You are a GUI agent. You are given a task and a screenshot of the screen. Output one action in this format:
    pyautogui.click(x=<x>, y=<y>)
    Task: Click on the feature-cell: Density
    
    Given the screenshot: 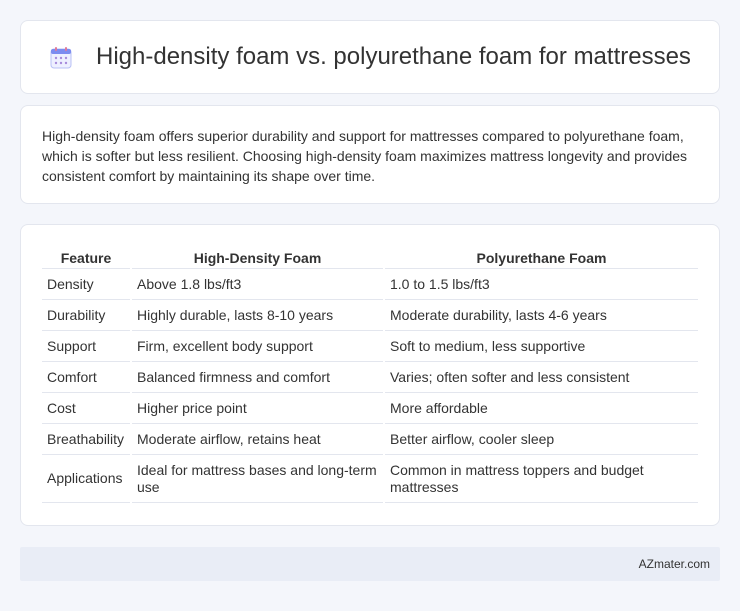 What is the action you would take?
    pyautogui.click(x=86, y=284)
    